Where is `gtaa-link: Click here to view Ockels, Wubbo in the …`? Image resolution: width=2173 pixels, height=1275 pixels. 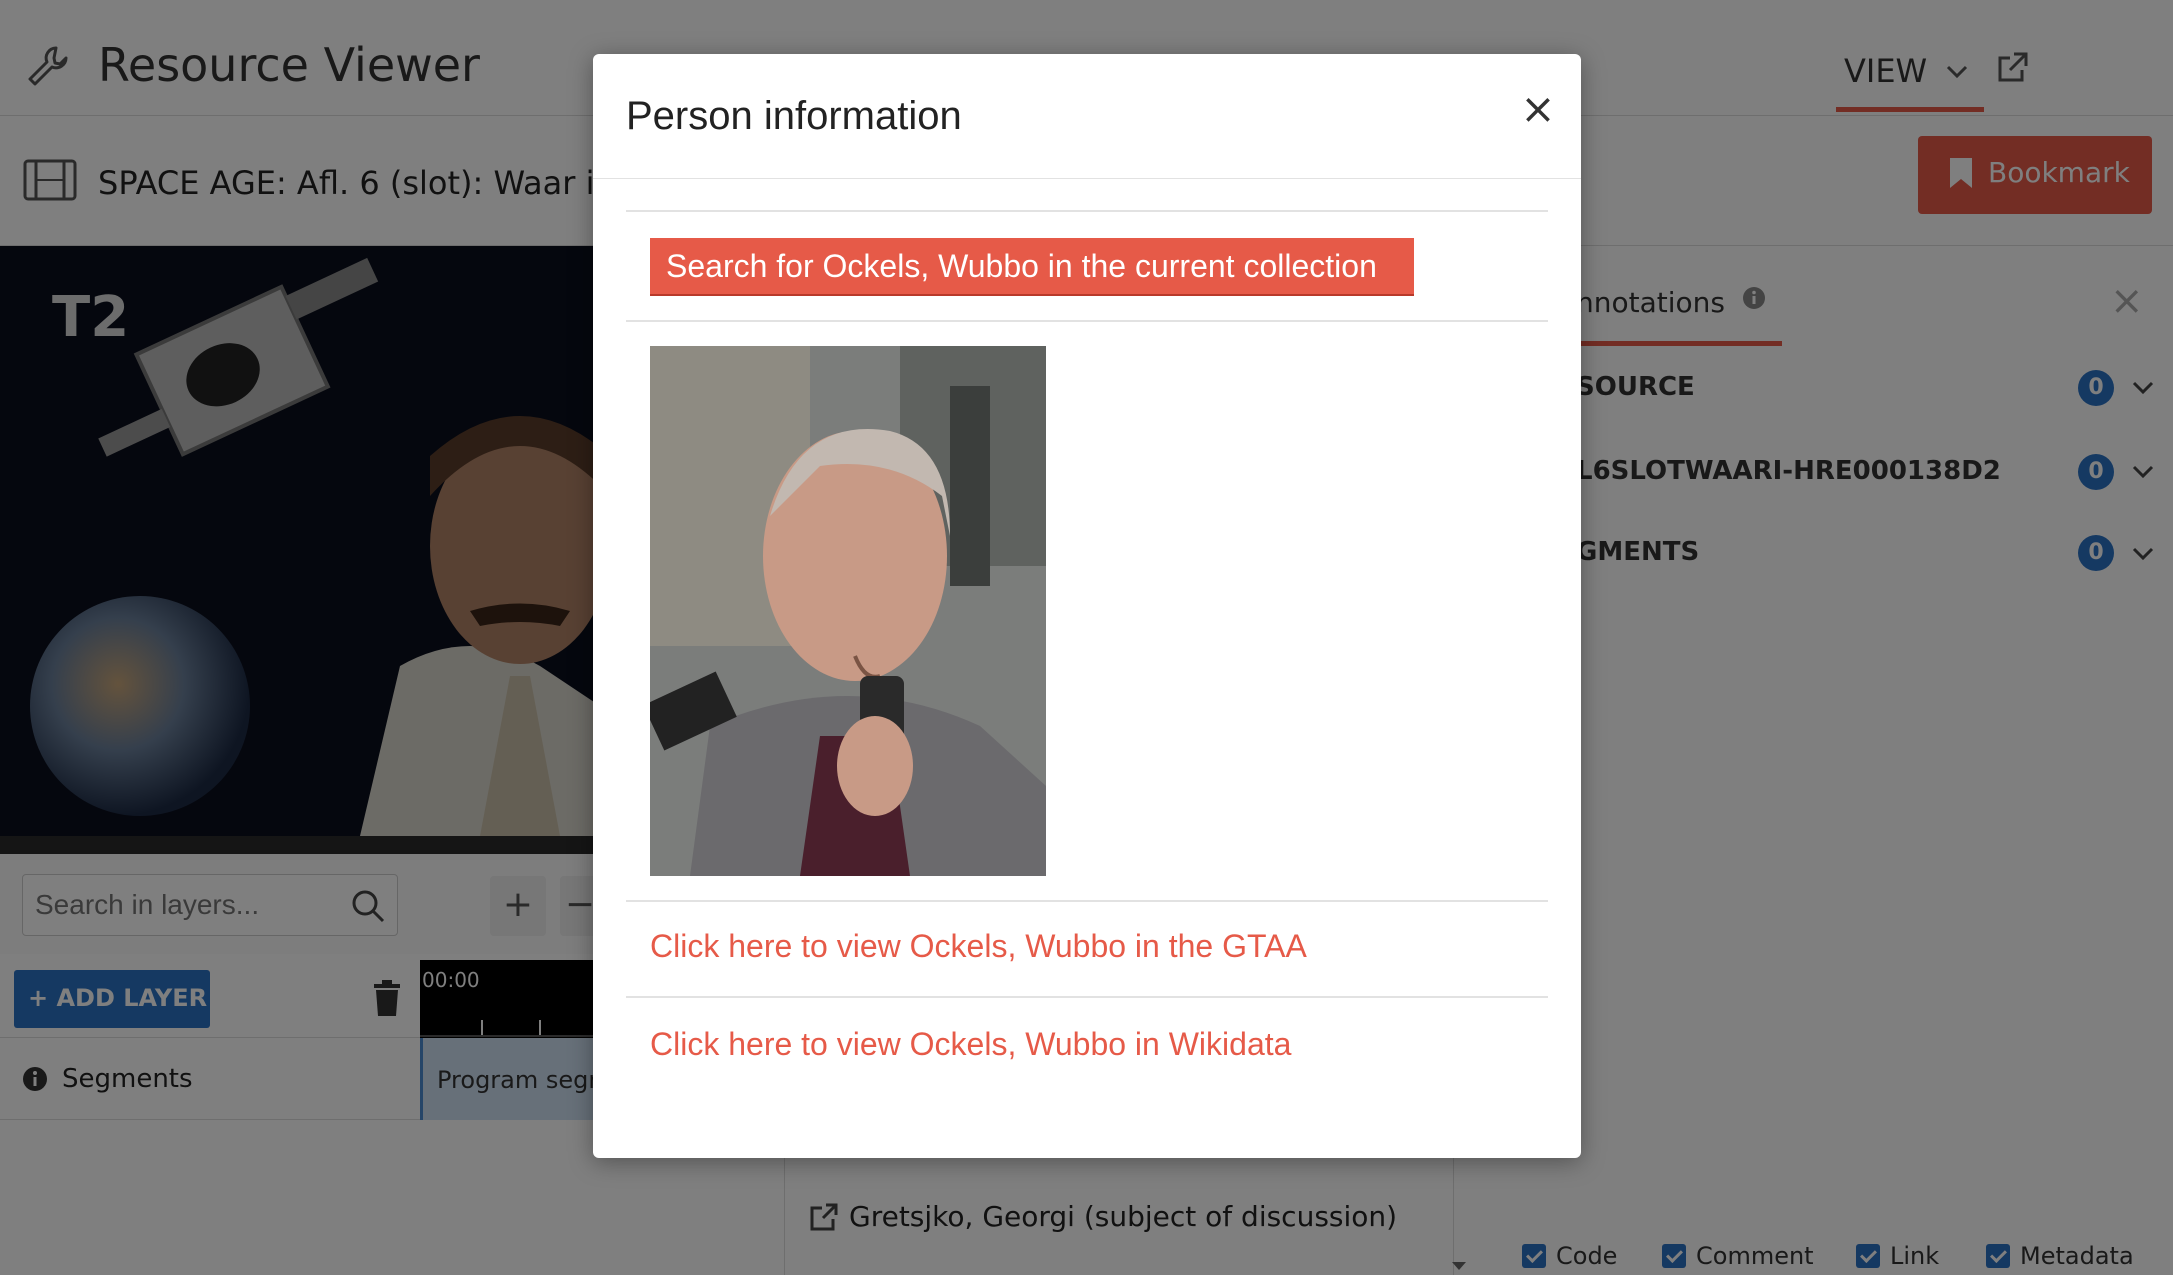
gtaa-link: Click here to view Ockels, Wubbo in the … is located at coordinates (978, 946).